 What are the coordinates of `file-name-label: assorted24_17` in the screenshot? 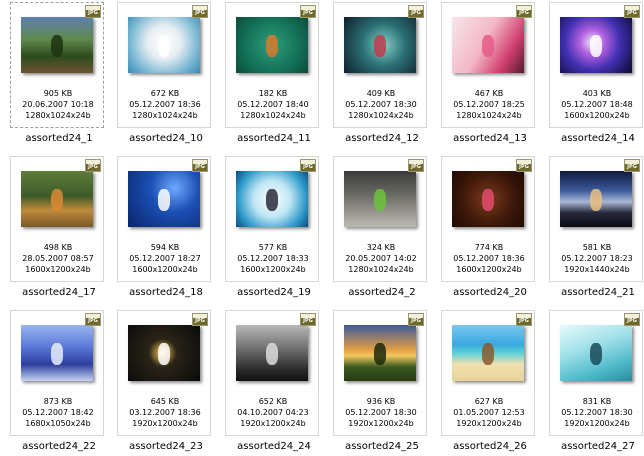 It's located at (59, 292).